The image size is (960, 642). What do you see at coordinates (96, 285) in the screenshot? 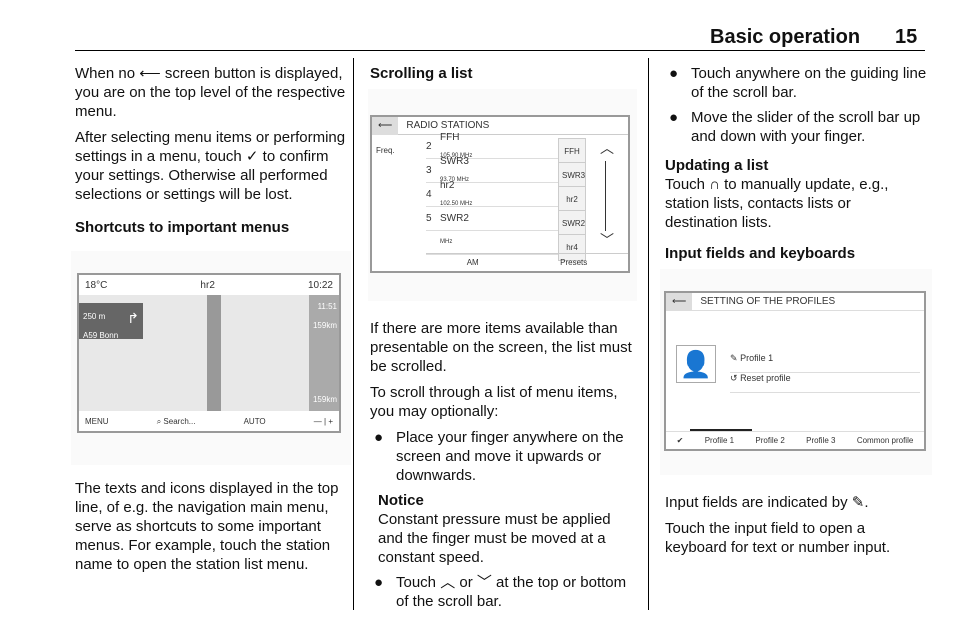
I see `temperature: 18°C` at bounding box center [96, 285].